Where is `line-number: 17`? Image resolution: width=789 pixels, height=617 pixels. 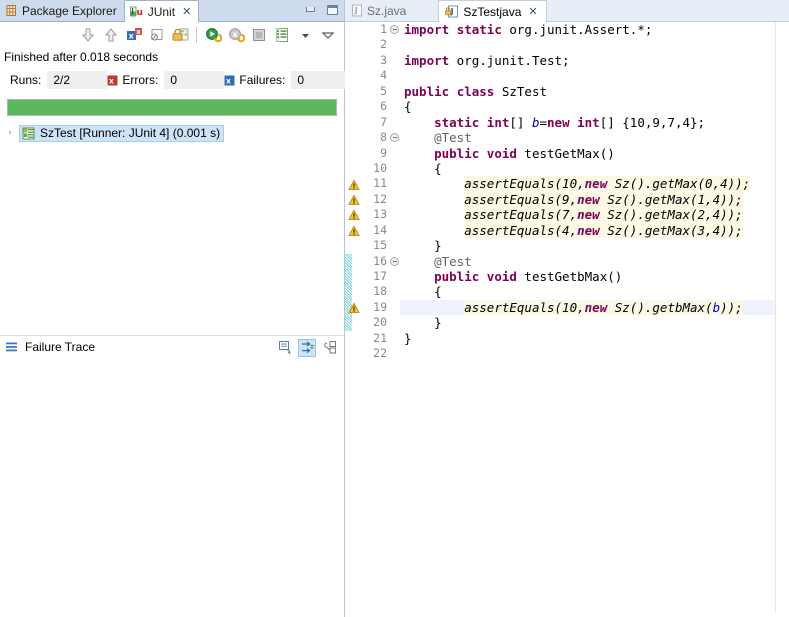
line-number: 17 is located at coordinates (380, 276).